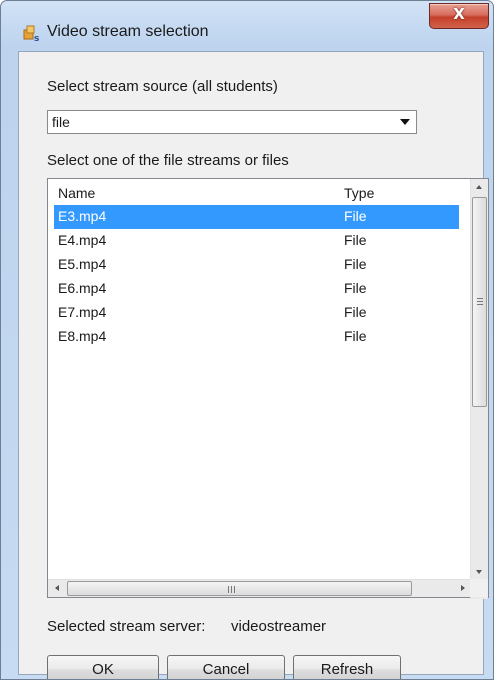 This screenshot has width=494, height=680. Describe the element at coordinates (479, 588) in the screenshot. I see `scrollbar-corner` at that location.